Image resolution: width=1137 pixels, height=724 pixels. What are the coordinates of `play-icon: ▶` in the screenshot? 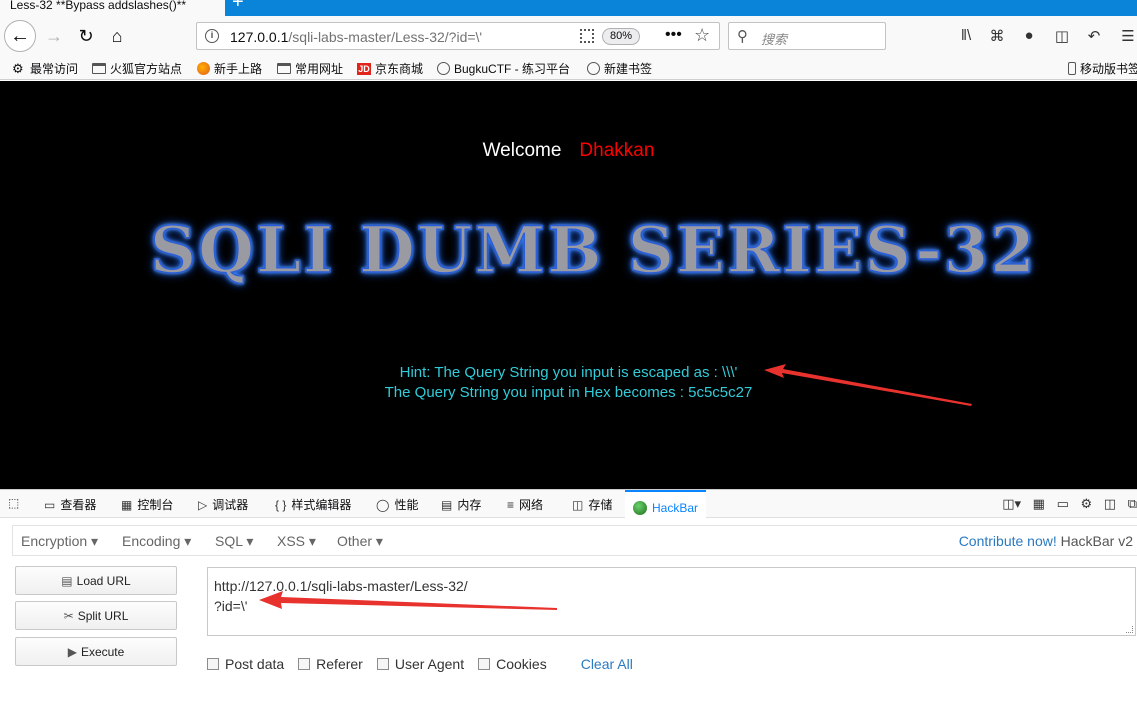 It's located at (72, 651).